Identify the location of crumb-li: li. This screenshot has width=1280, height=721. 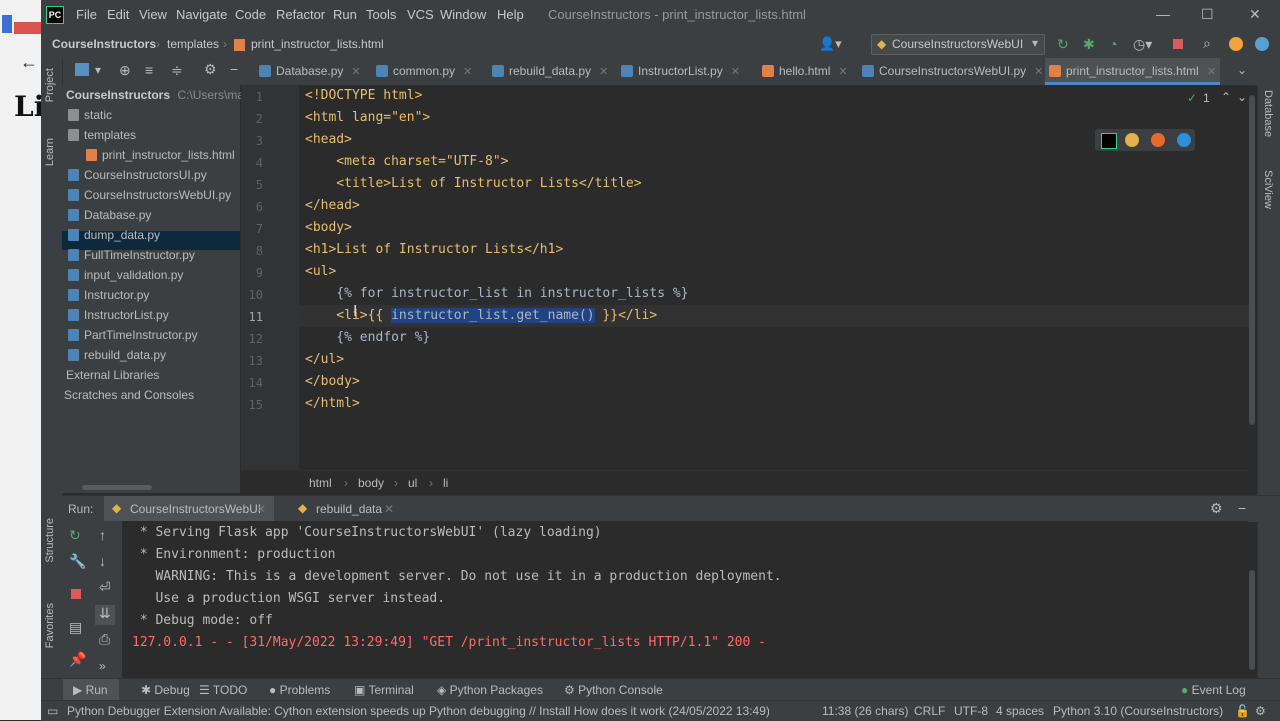
(445, 483).